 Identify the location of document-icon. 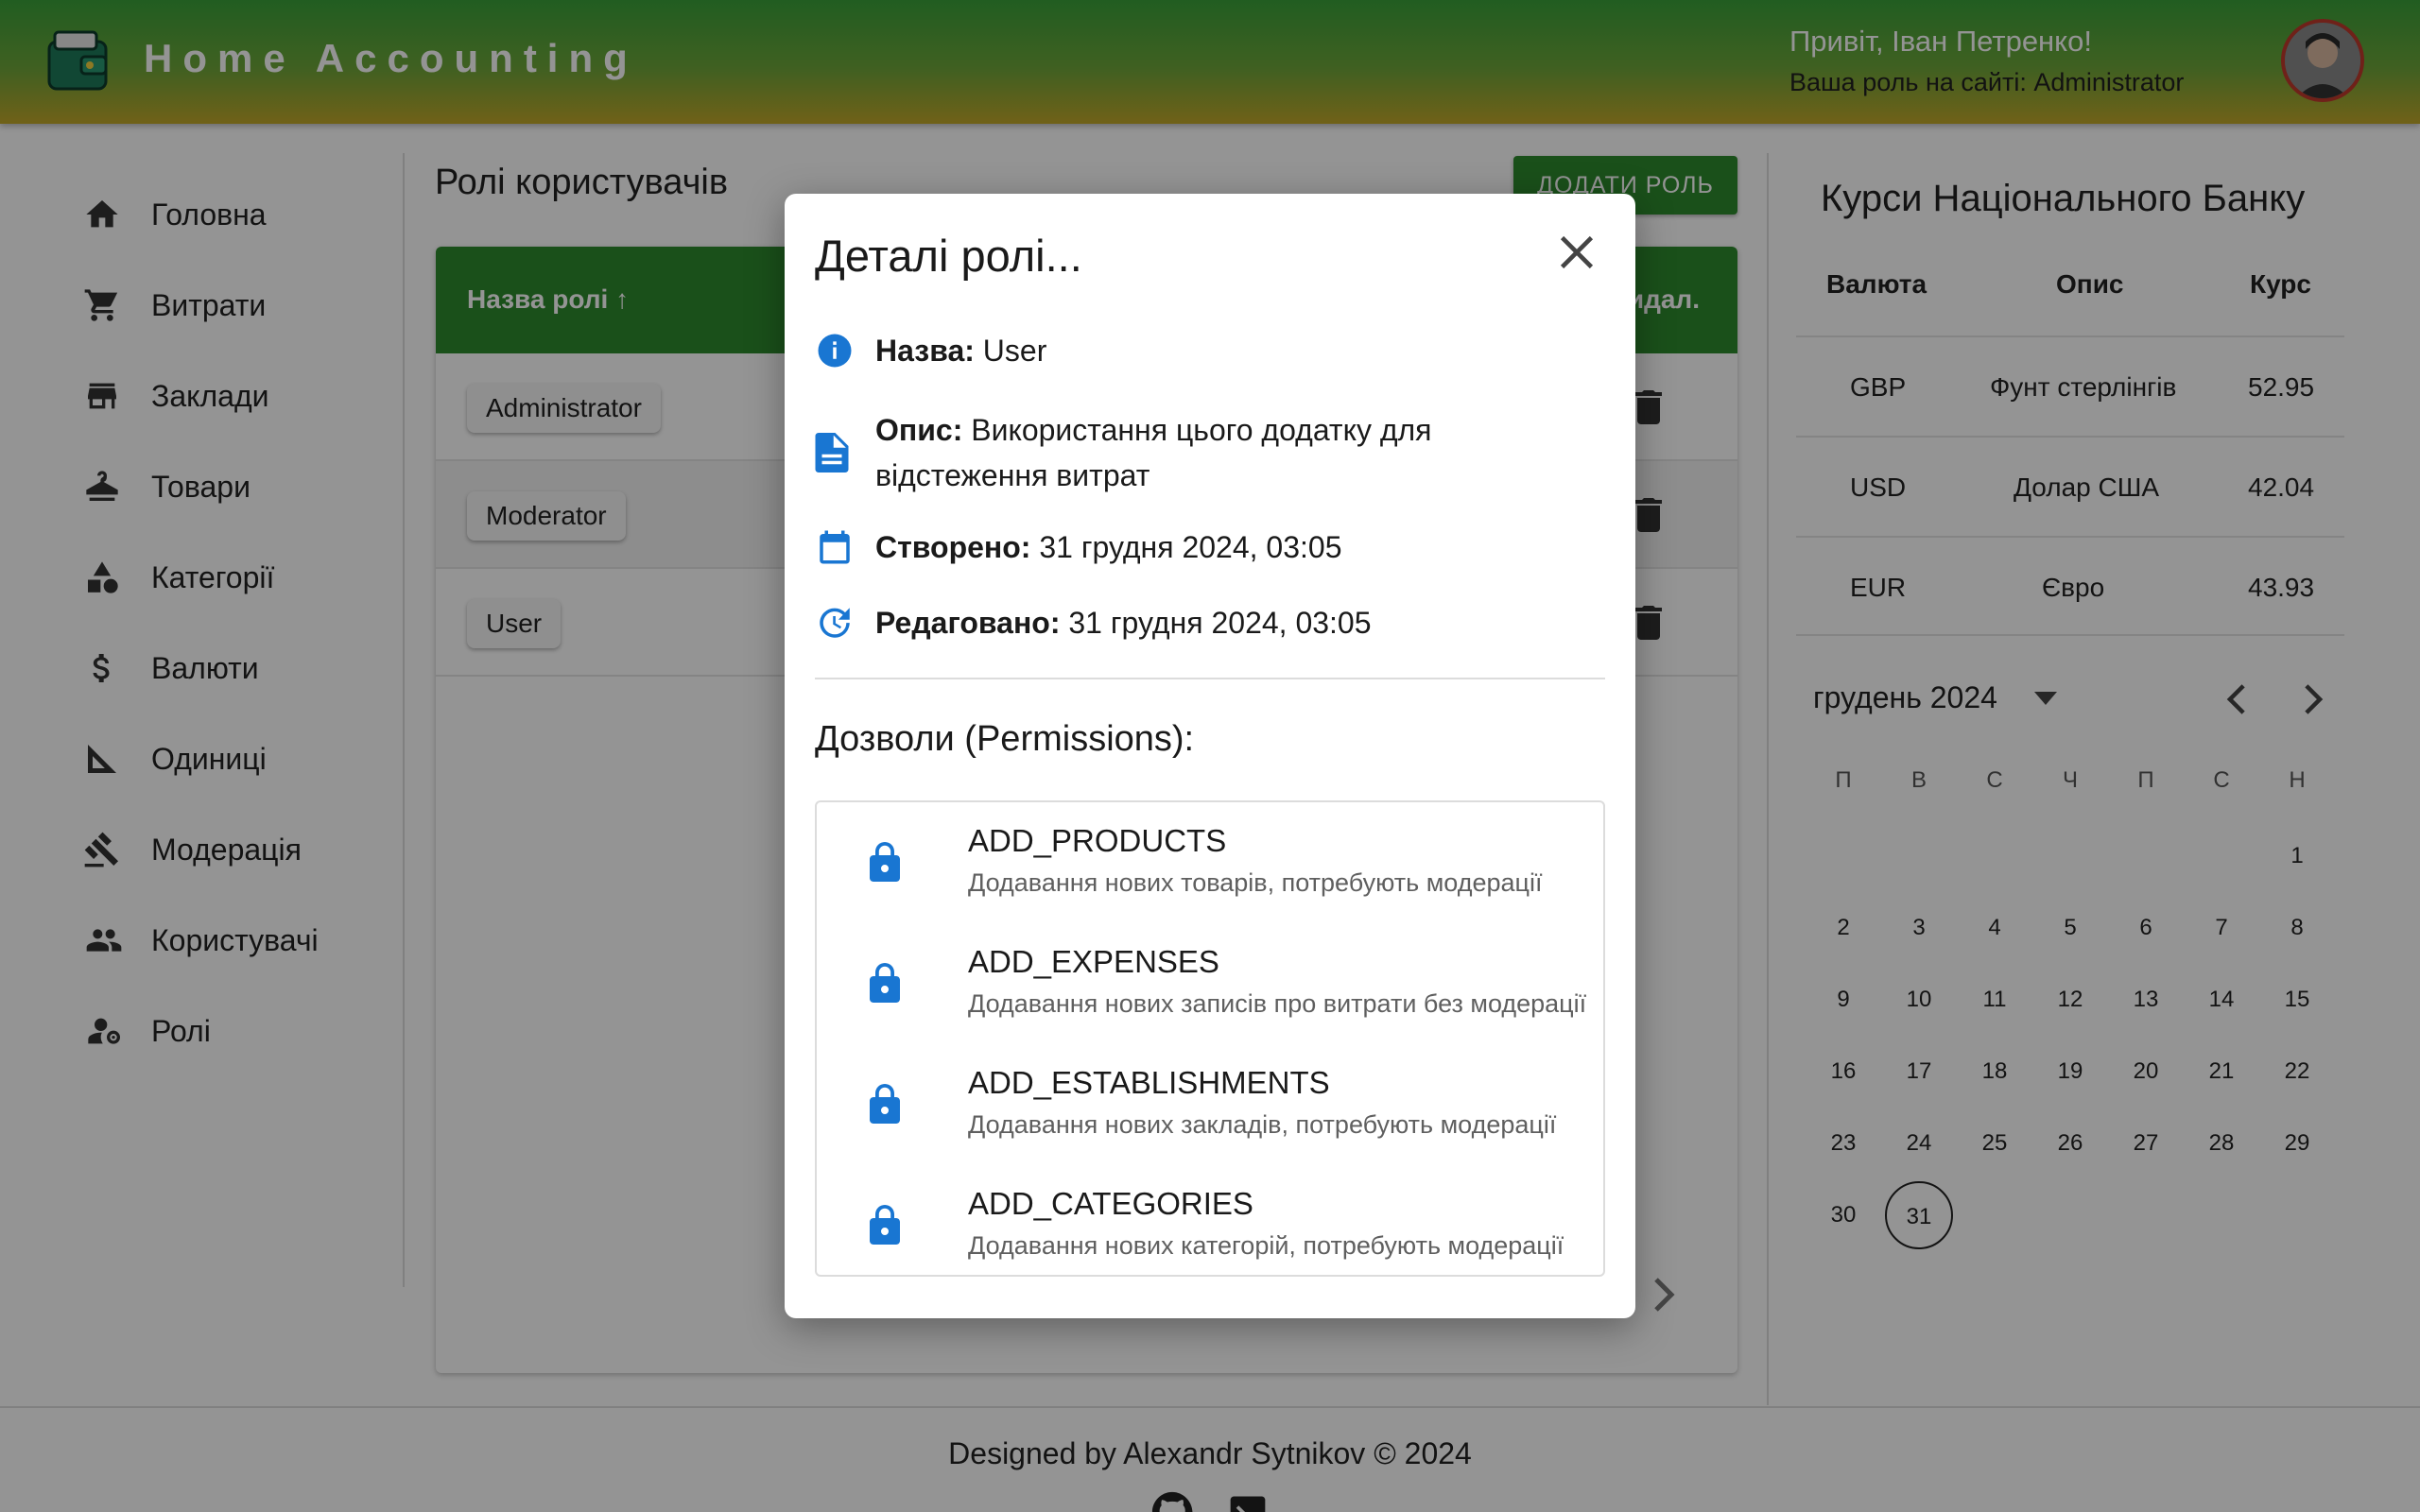
(845, 452).